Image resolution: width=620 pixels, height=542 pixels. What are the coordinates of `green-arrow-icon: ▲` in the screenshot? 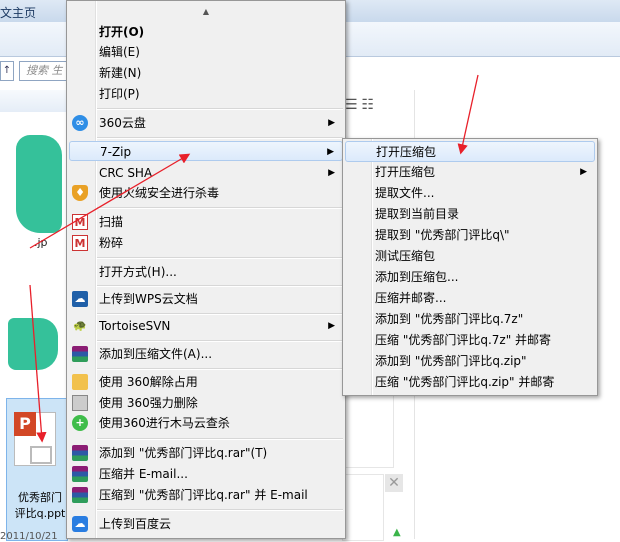 It's located at (397, 532).